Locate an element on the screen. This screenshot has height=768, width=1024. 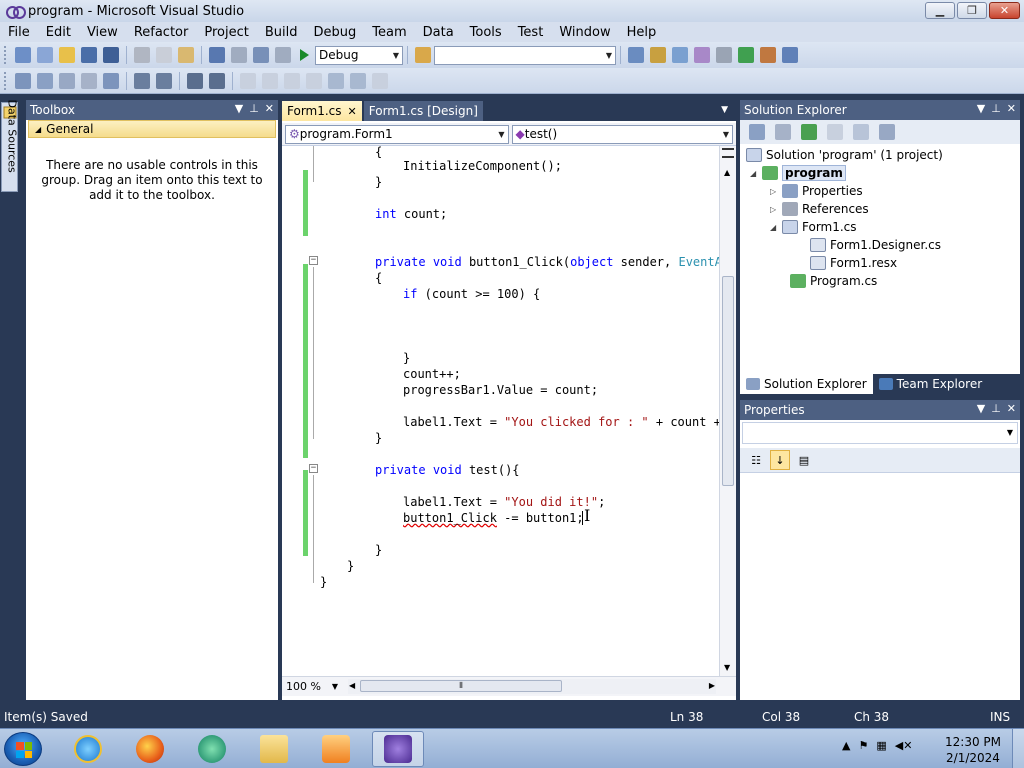
view-code-icon is located at coordinates (835, 132).